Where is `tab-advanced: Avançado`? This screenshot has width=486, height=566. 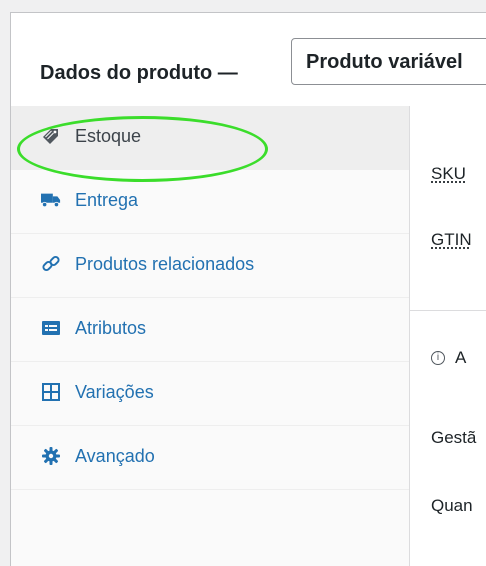 tab-advanced: Avançado is located at coordinates (210, 458).